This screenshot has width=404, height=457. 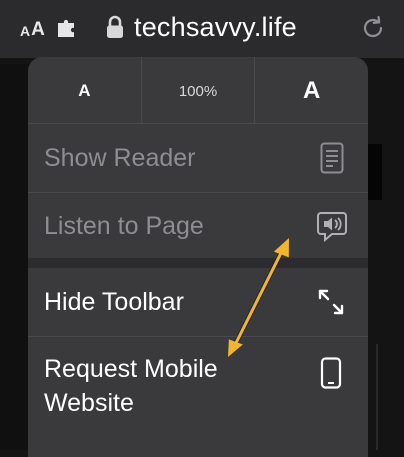 I want to click on reader-icon, so click(x=332, y=158).